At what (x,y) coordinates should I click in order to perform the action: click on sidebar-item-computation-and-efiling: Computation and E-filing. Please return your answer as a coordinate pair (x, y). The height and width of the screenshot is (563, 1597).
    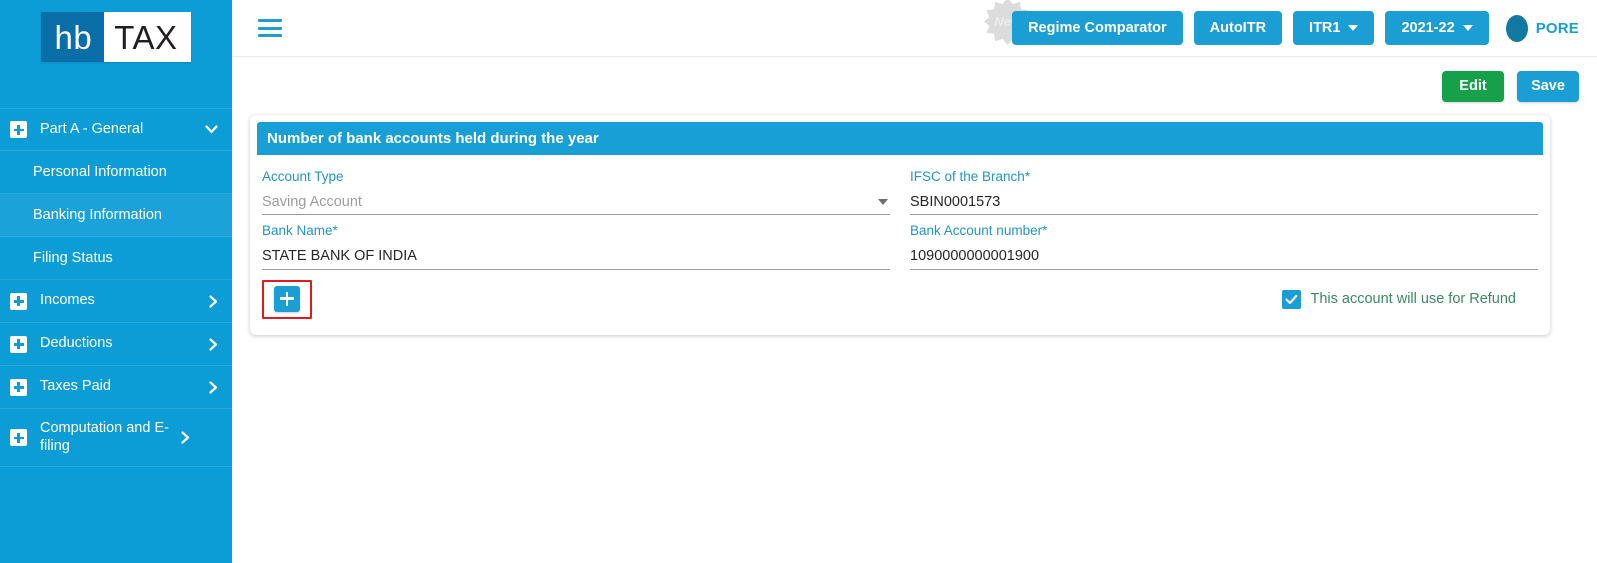
    Looking at the image, I should click on (116, 438).